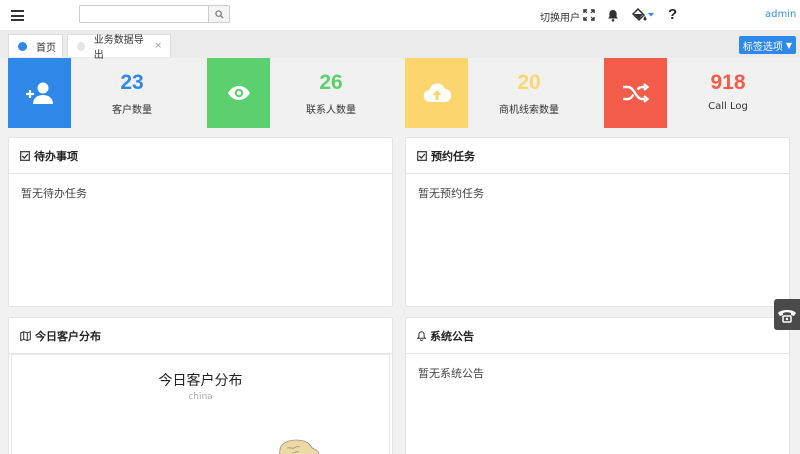 This screenshot has width=800, height=454. I want to click on tag-options-label: 标签选项, so click(762, 47).